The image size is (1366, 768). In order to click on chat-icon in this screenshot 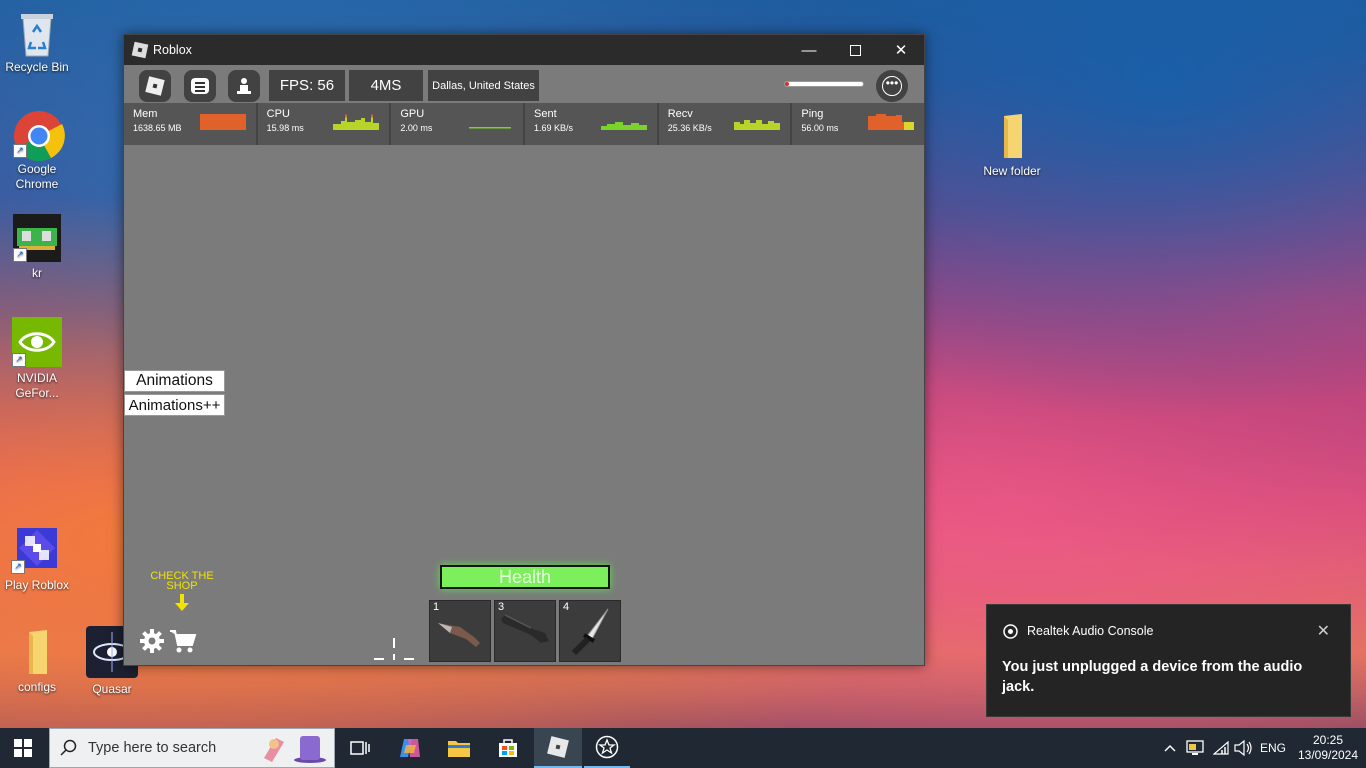, I will do `click(200, 86)`.